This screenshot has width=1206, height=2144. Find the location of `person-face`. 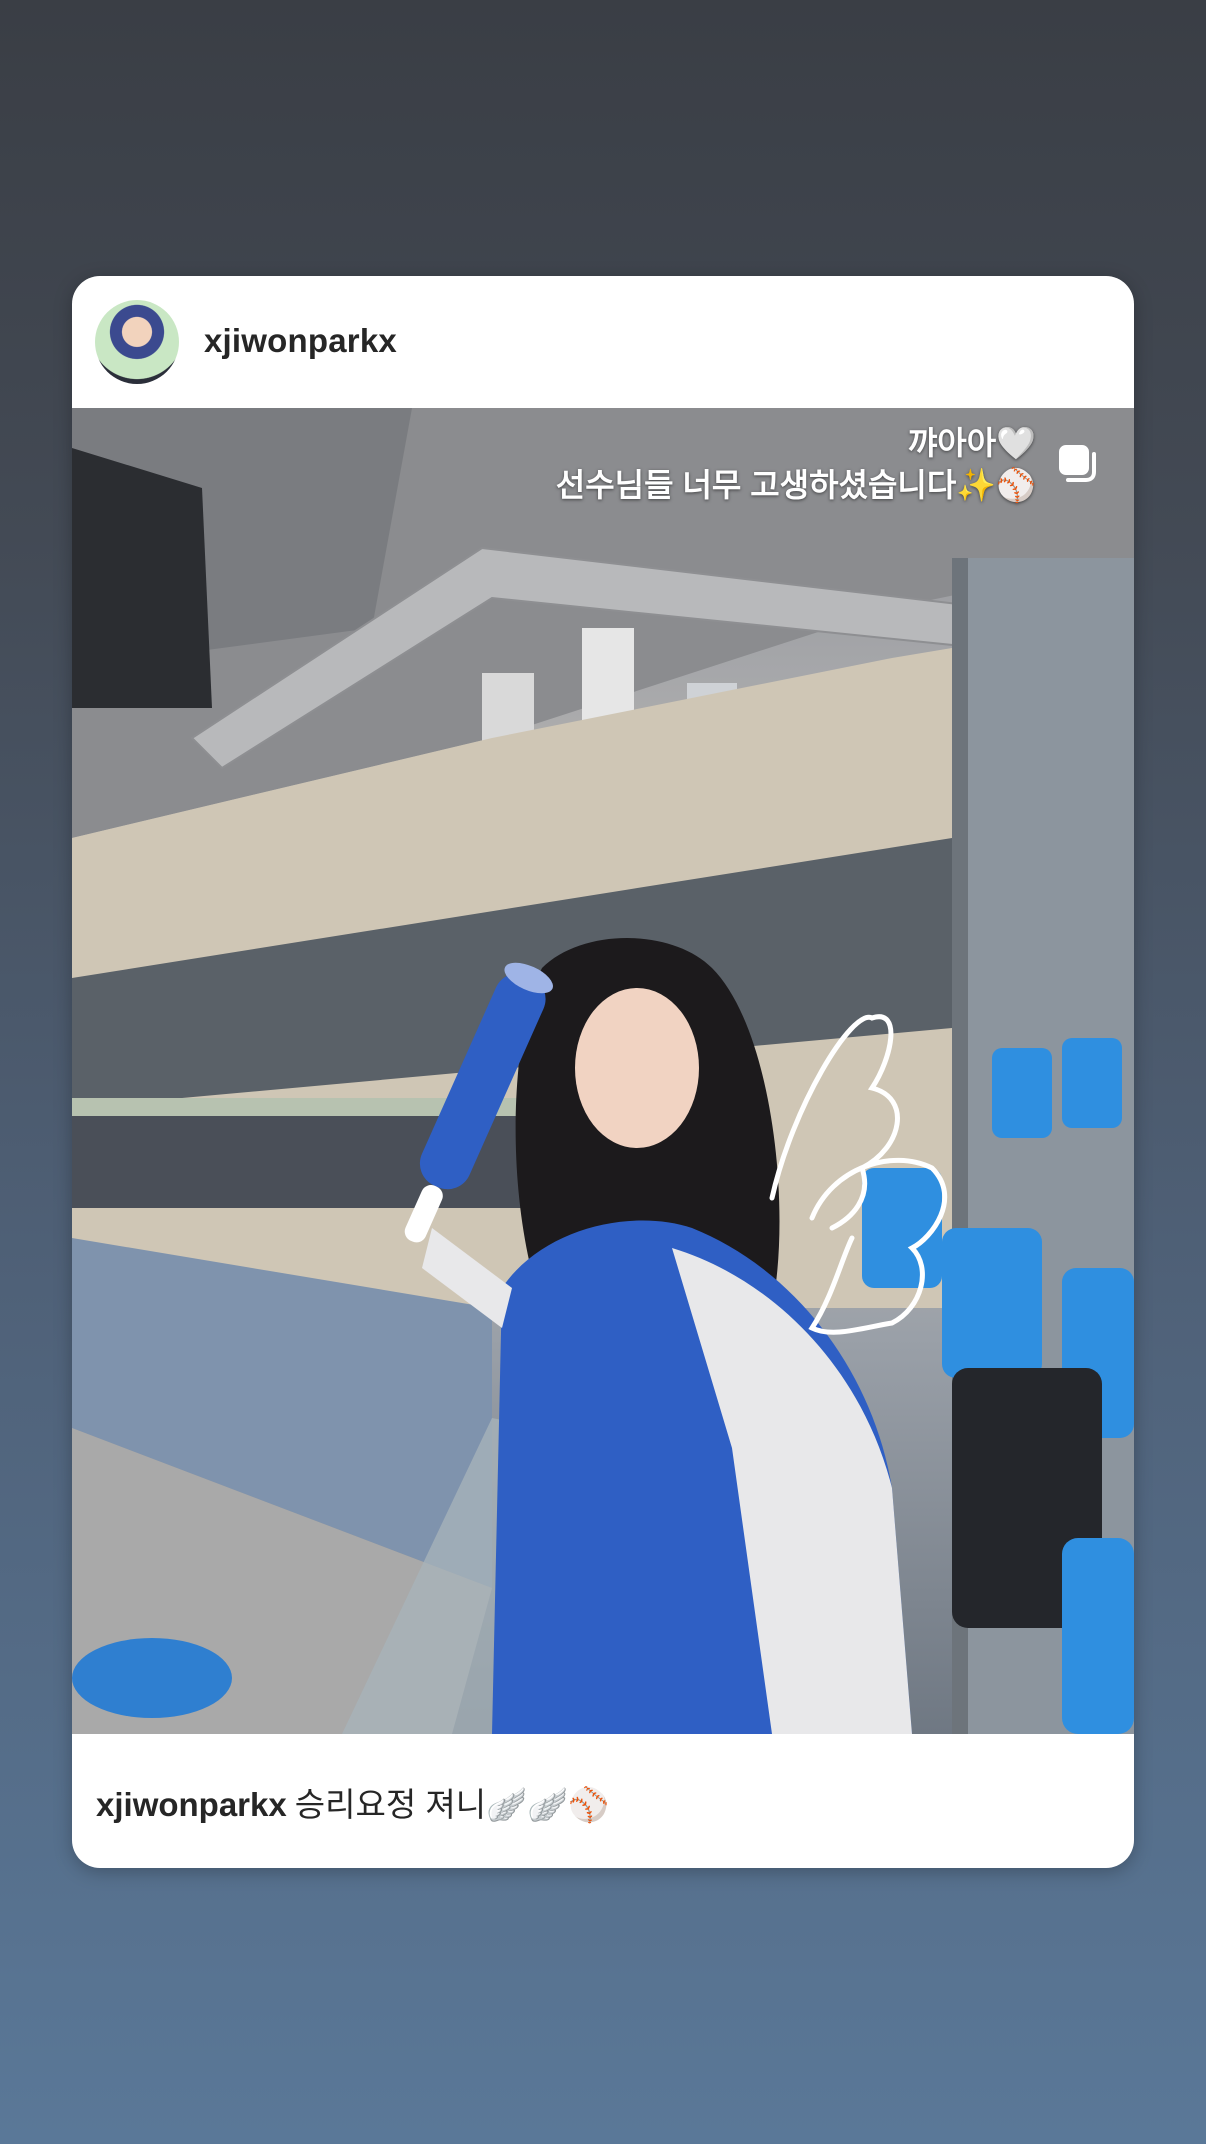

person-face is located at coordinates (637, 1068).